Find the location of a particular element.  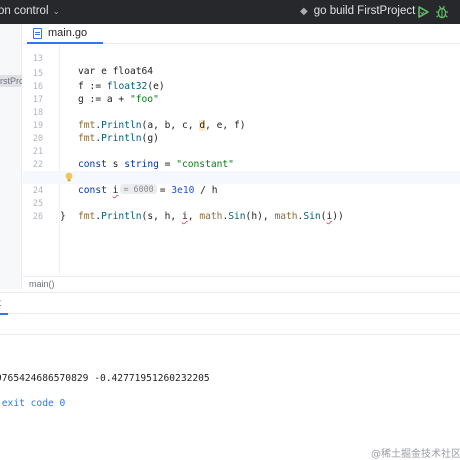

title-bar: on control ⌄ ◆ go build FirstProject ⌄ is located at coordinates (230, 12).